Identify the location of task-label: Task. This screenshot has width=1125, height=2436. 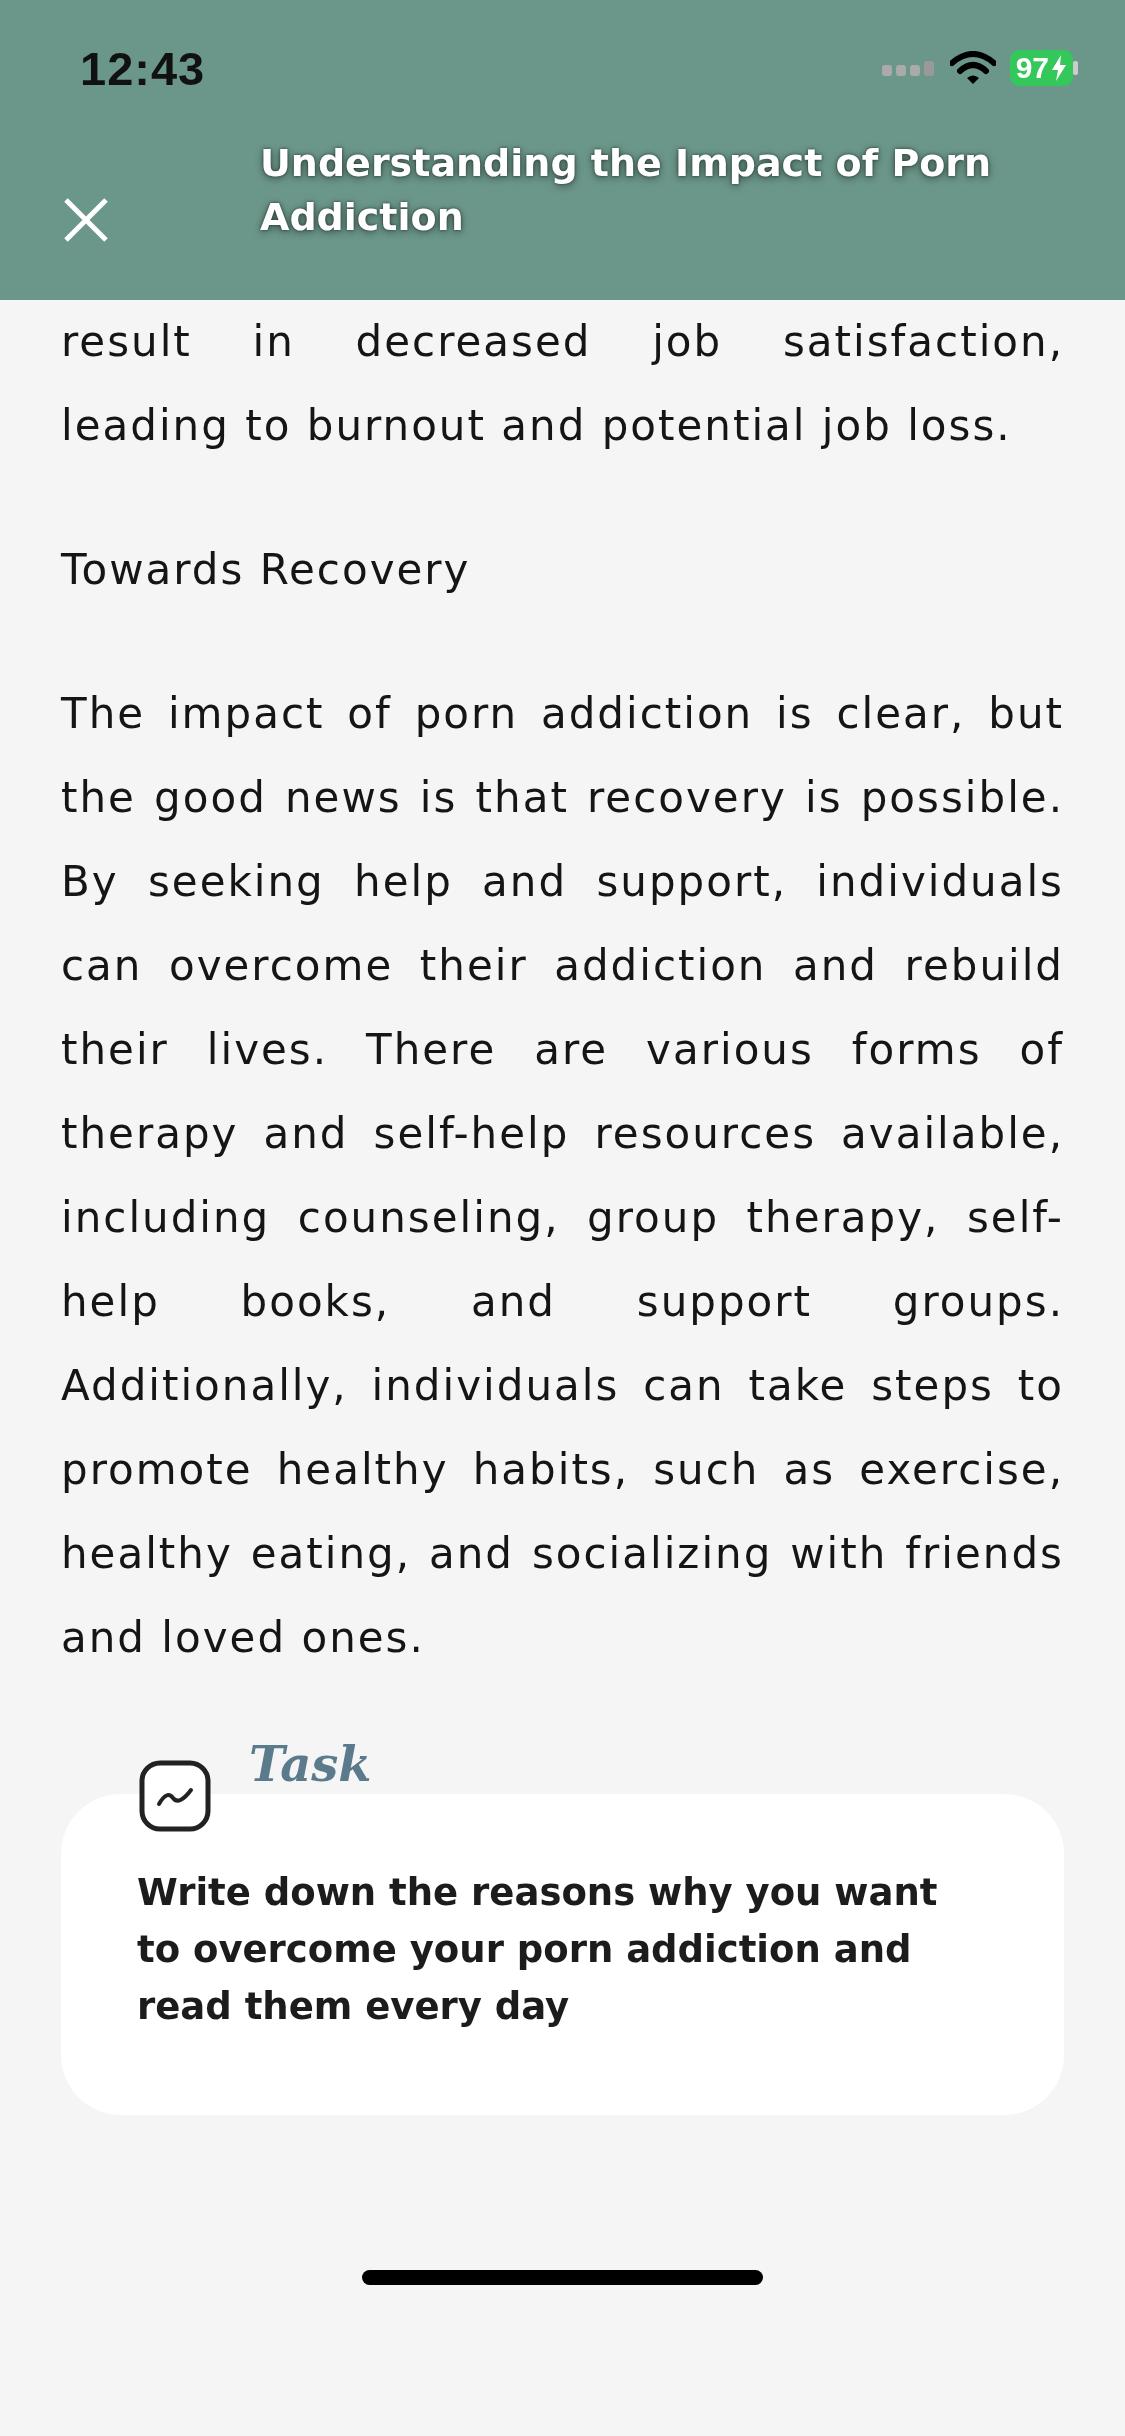
(310, 1764).